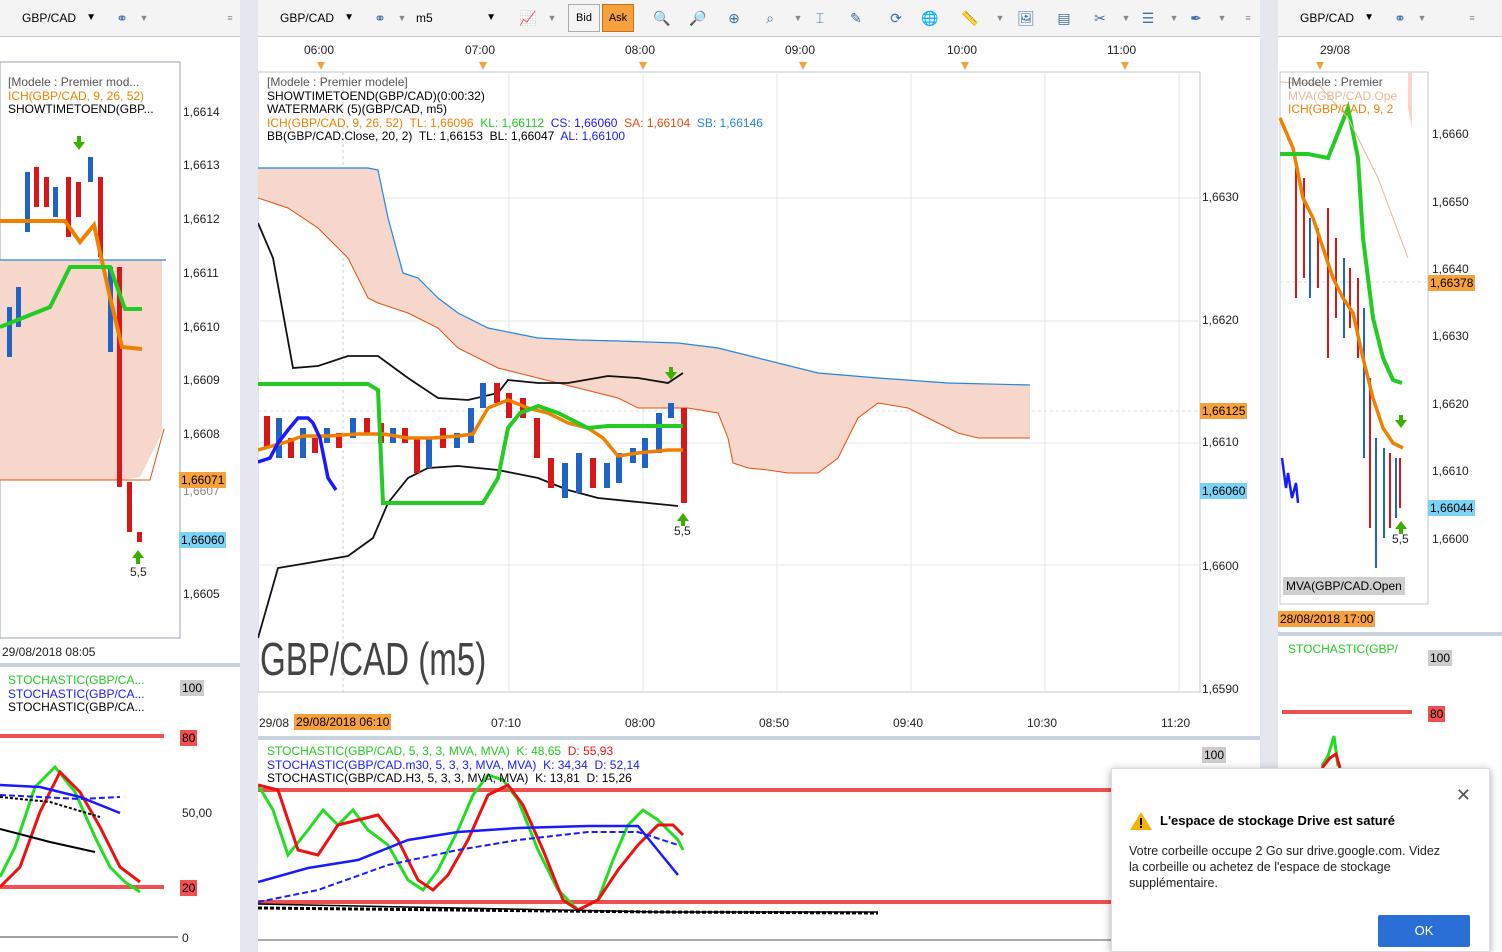  I want to click on refresh-icon: ⟳, so click(896, 18).